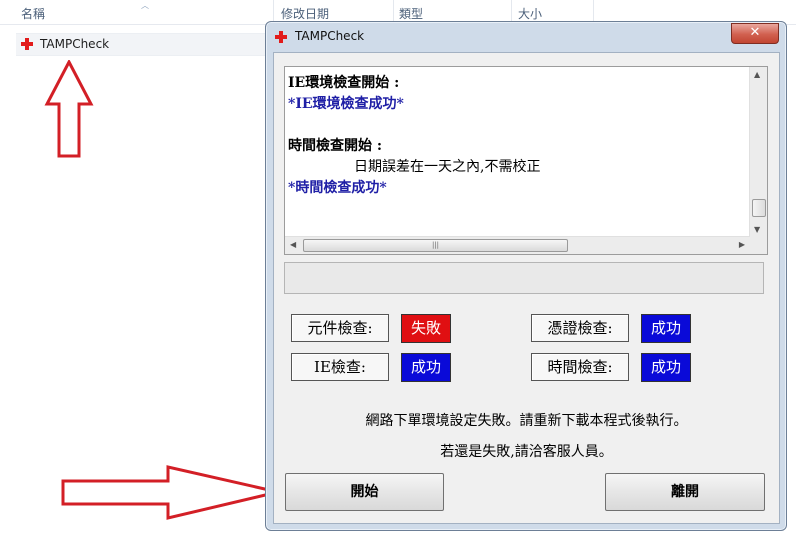 The image size is (796, 543). I want to click on component-check-label: 元件檢查:, so click(340, 328).